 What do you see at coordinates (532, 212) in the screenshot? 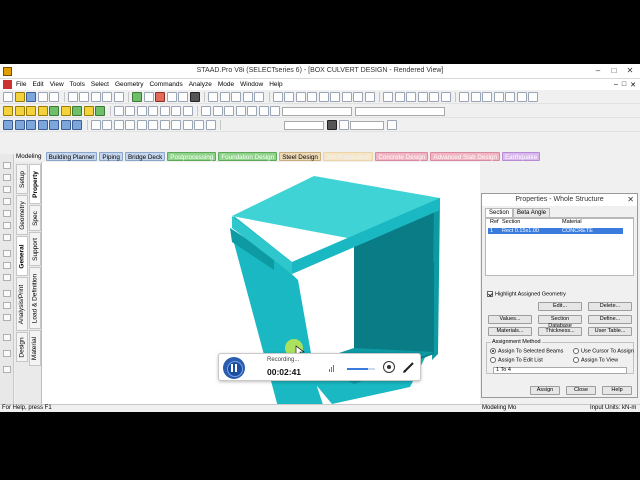
I see `tab-beta-angle: Beta Angle` at bounding box center [532, 212].